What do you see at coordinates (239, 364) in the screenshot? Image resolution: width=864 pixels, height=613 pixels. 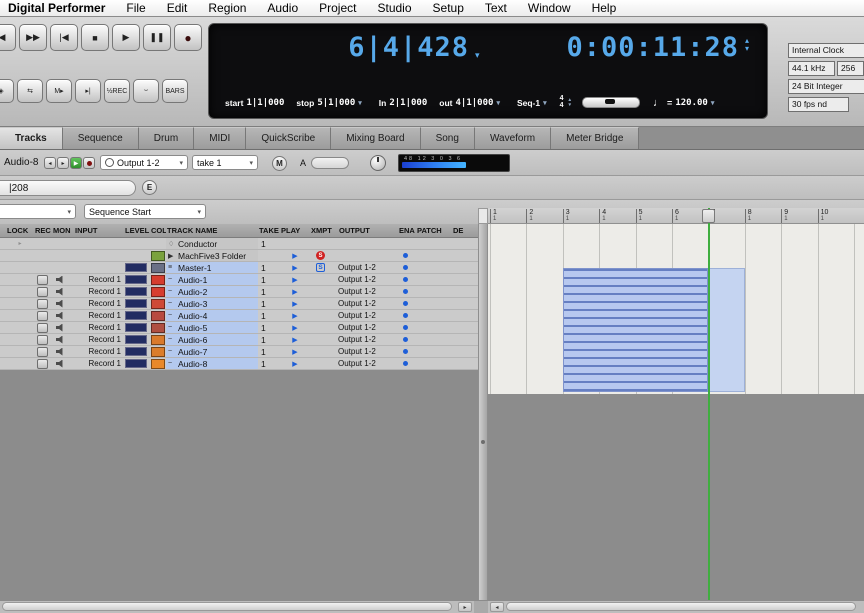 I see `track-row-audio-8: Record 1 ~ Audio-8 1 ▶ Output 1-2` at bounding box center [239, 364].